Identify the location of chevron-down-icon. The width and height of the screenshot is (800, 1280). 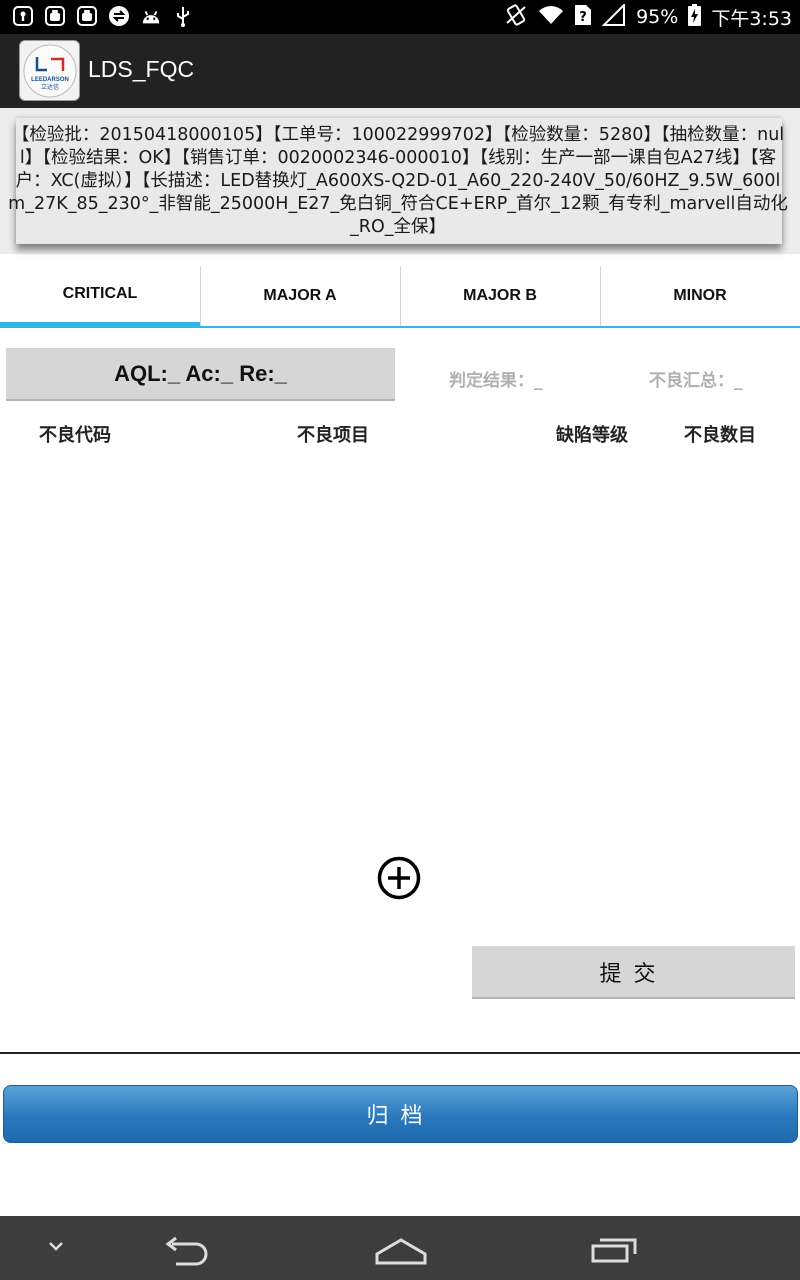
(56, 1248).